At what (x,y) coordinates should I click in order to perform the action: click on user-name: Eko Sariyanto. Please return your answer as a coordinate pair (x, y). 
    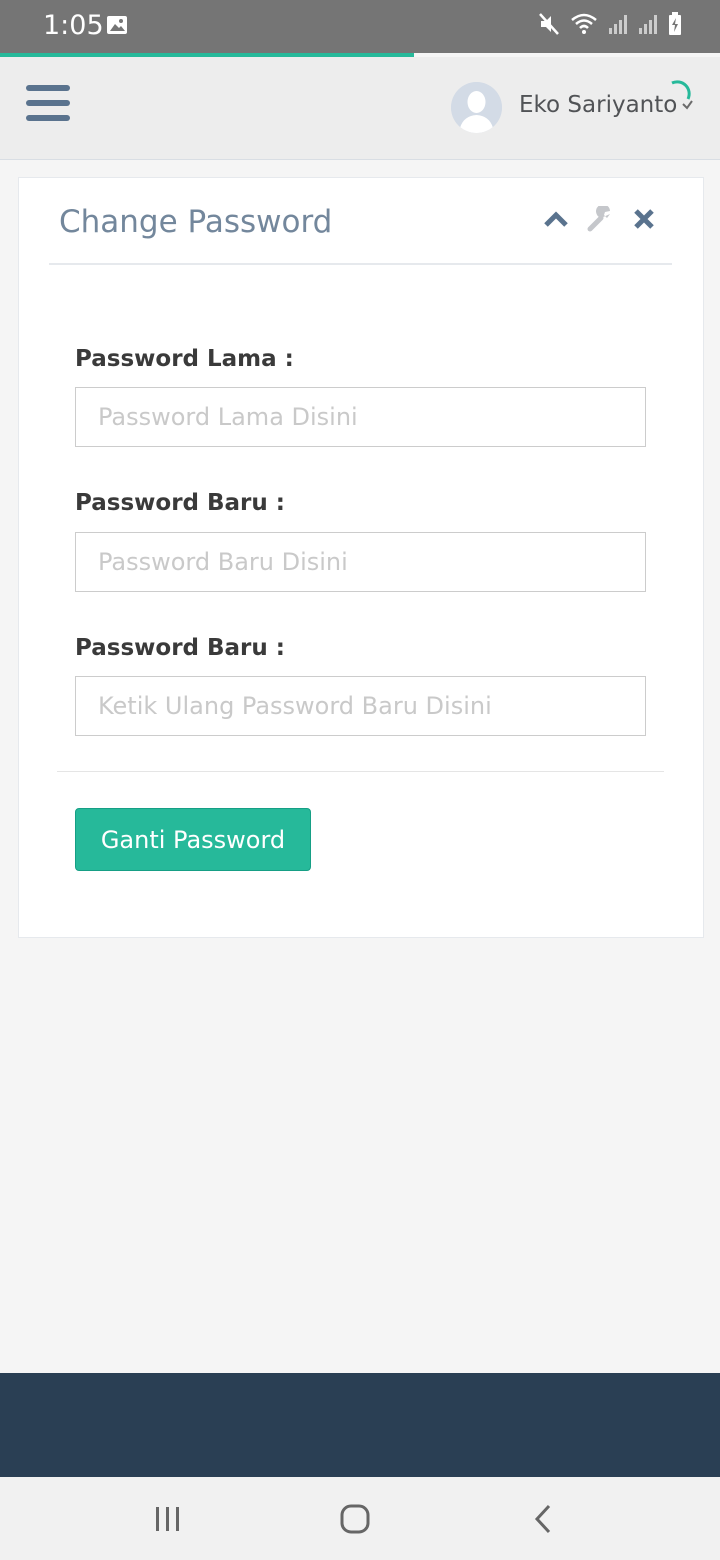
    Looking at the image, I should click on (598, 105).